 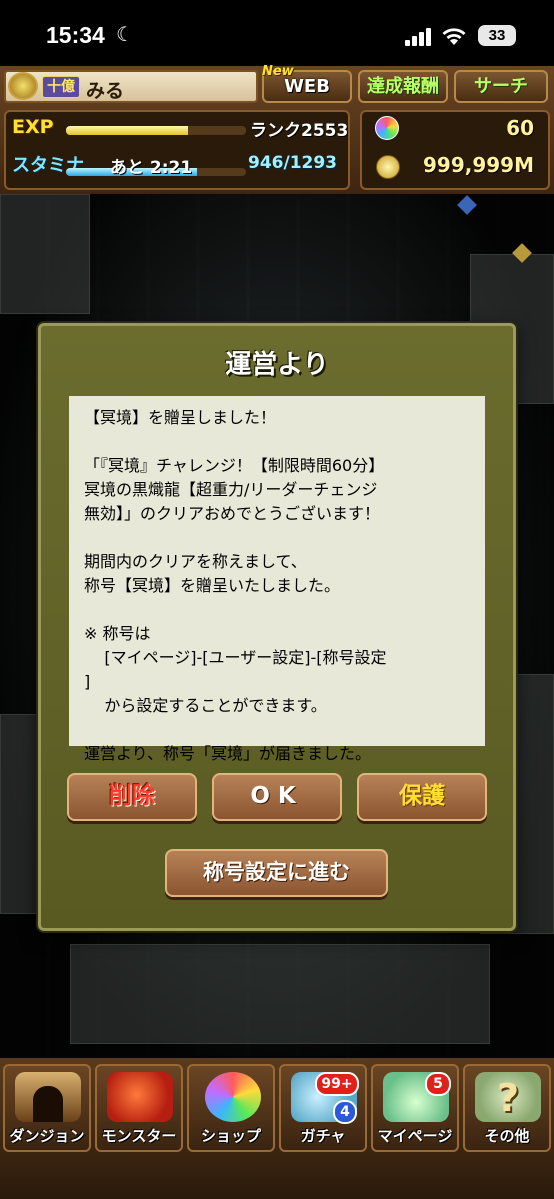 What do you see at coordinates (125, 34) in the screenshot?
I see `focus-moon-icon: ☾` at bounding box center [125, 34].